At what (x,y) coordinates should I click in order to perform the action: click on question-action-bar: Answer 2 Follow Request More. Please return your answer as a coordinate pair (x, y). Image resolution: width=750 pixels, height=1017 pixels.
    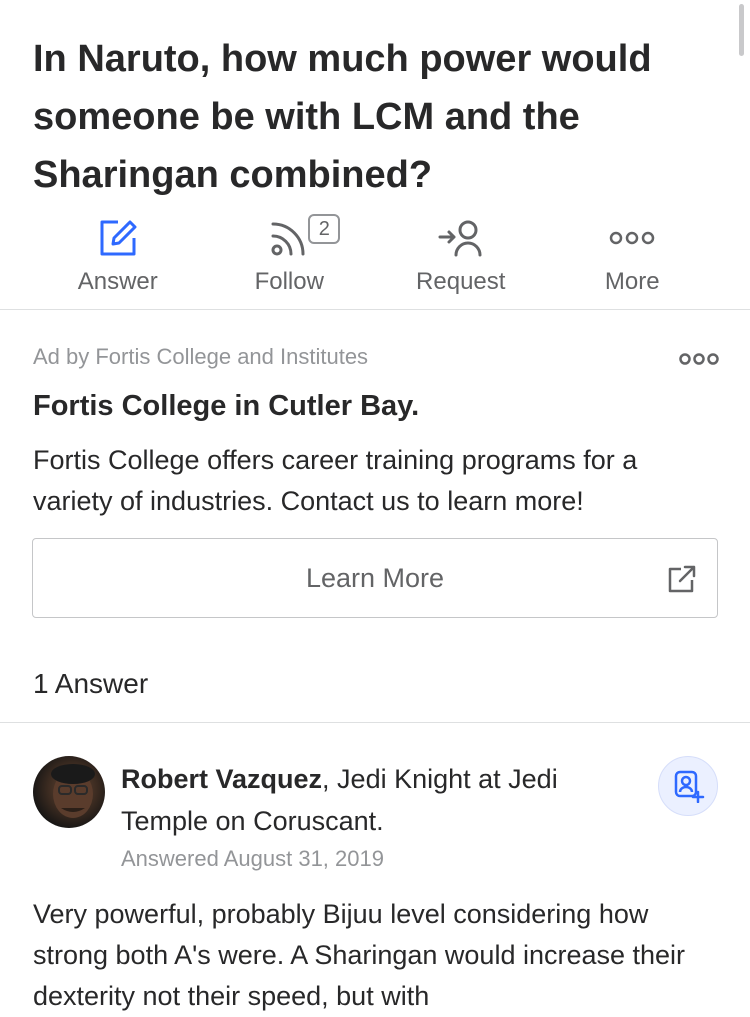
    Looking at the image, I should click on (375, 257).